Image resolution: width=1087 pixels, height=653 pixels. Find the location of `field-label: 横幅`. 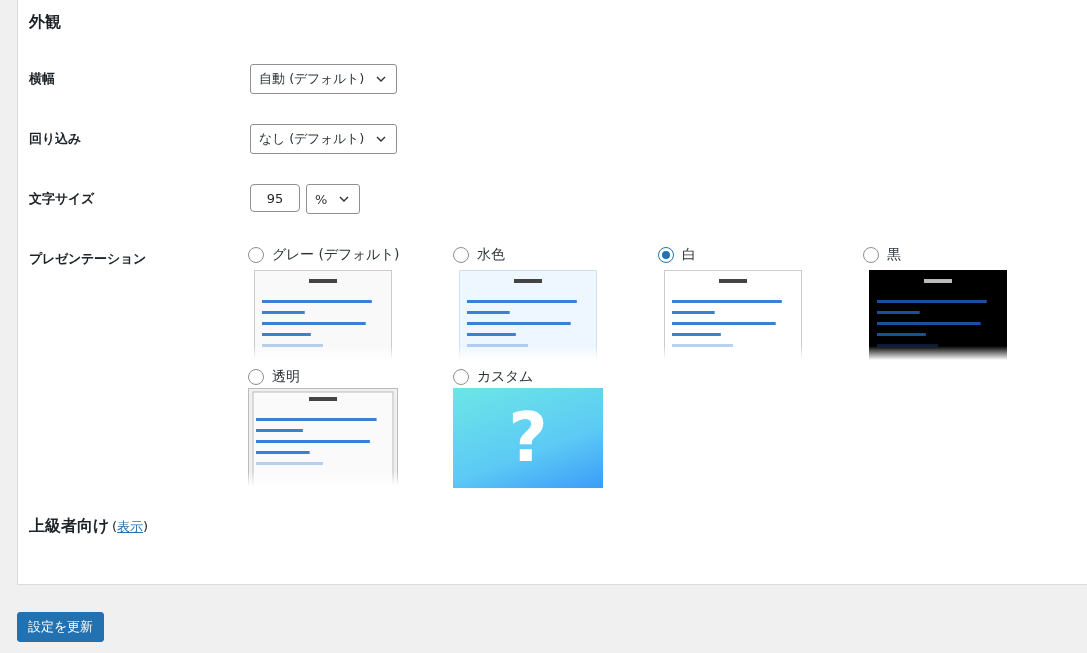

field-label: 横幅 is located at coordinates (42, 79).